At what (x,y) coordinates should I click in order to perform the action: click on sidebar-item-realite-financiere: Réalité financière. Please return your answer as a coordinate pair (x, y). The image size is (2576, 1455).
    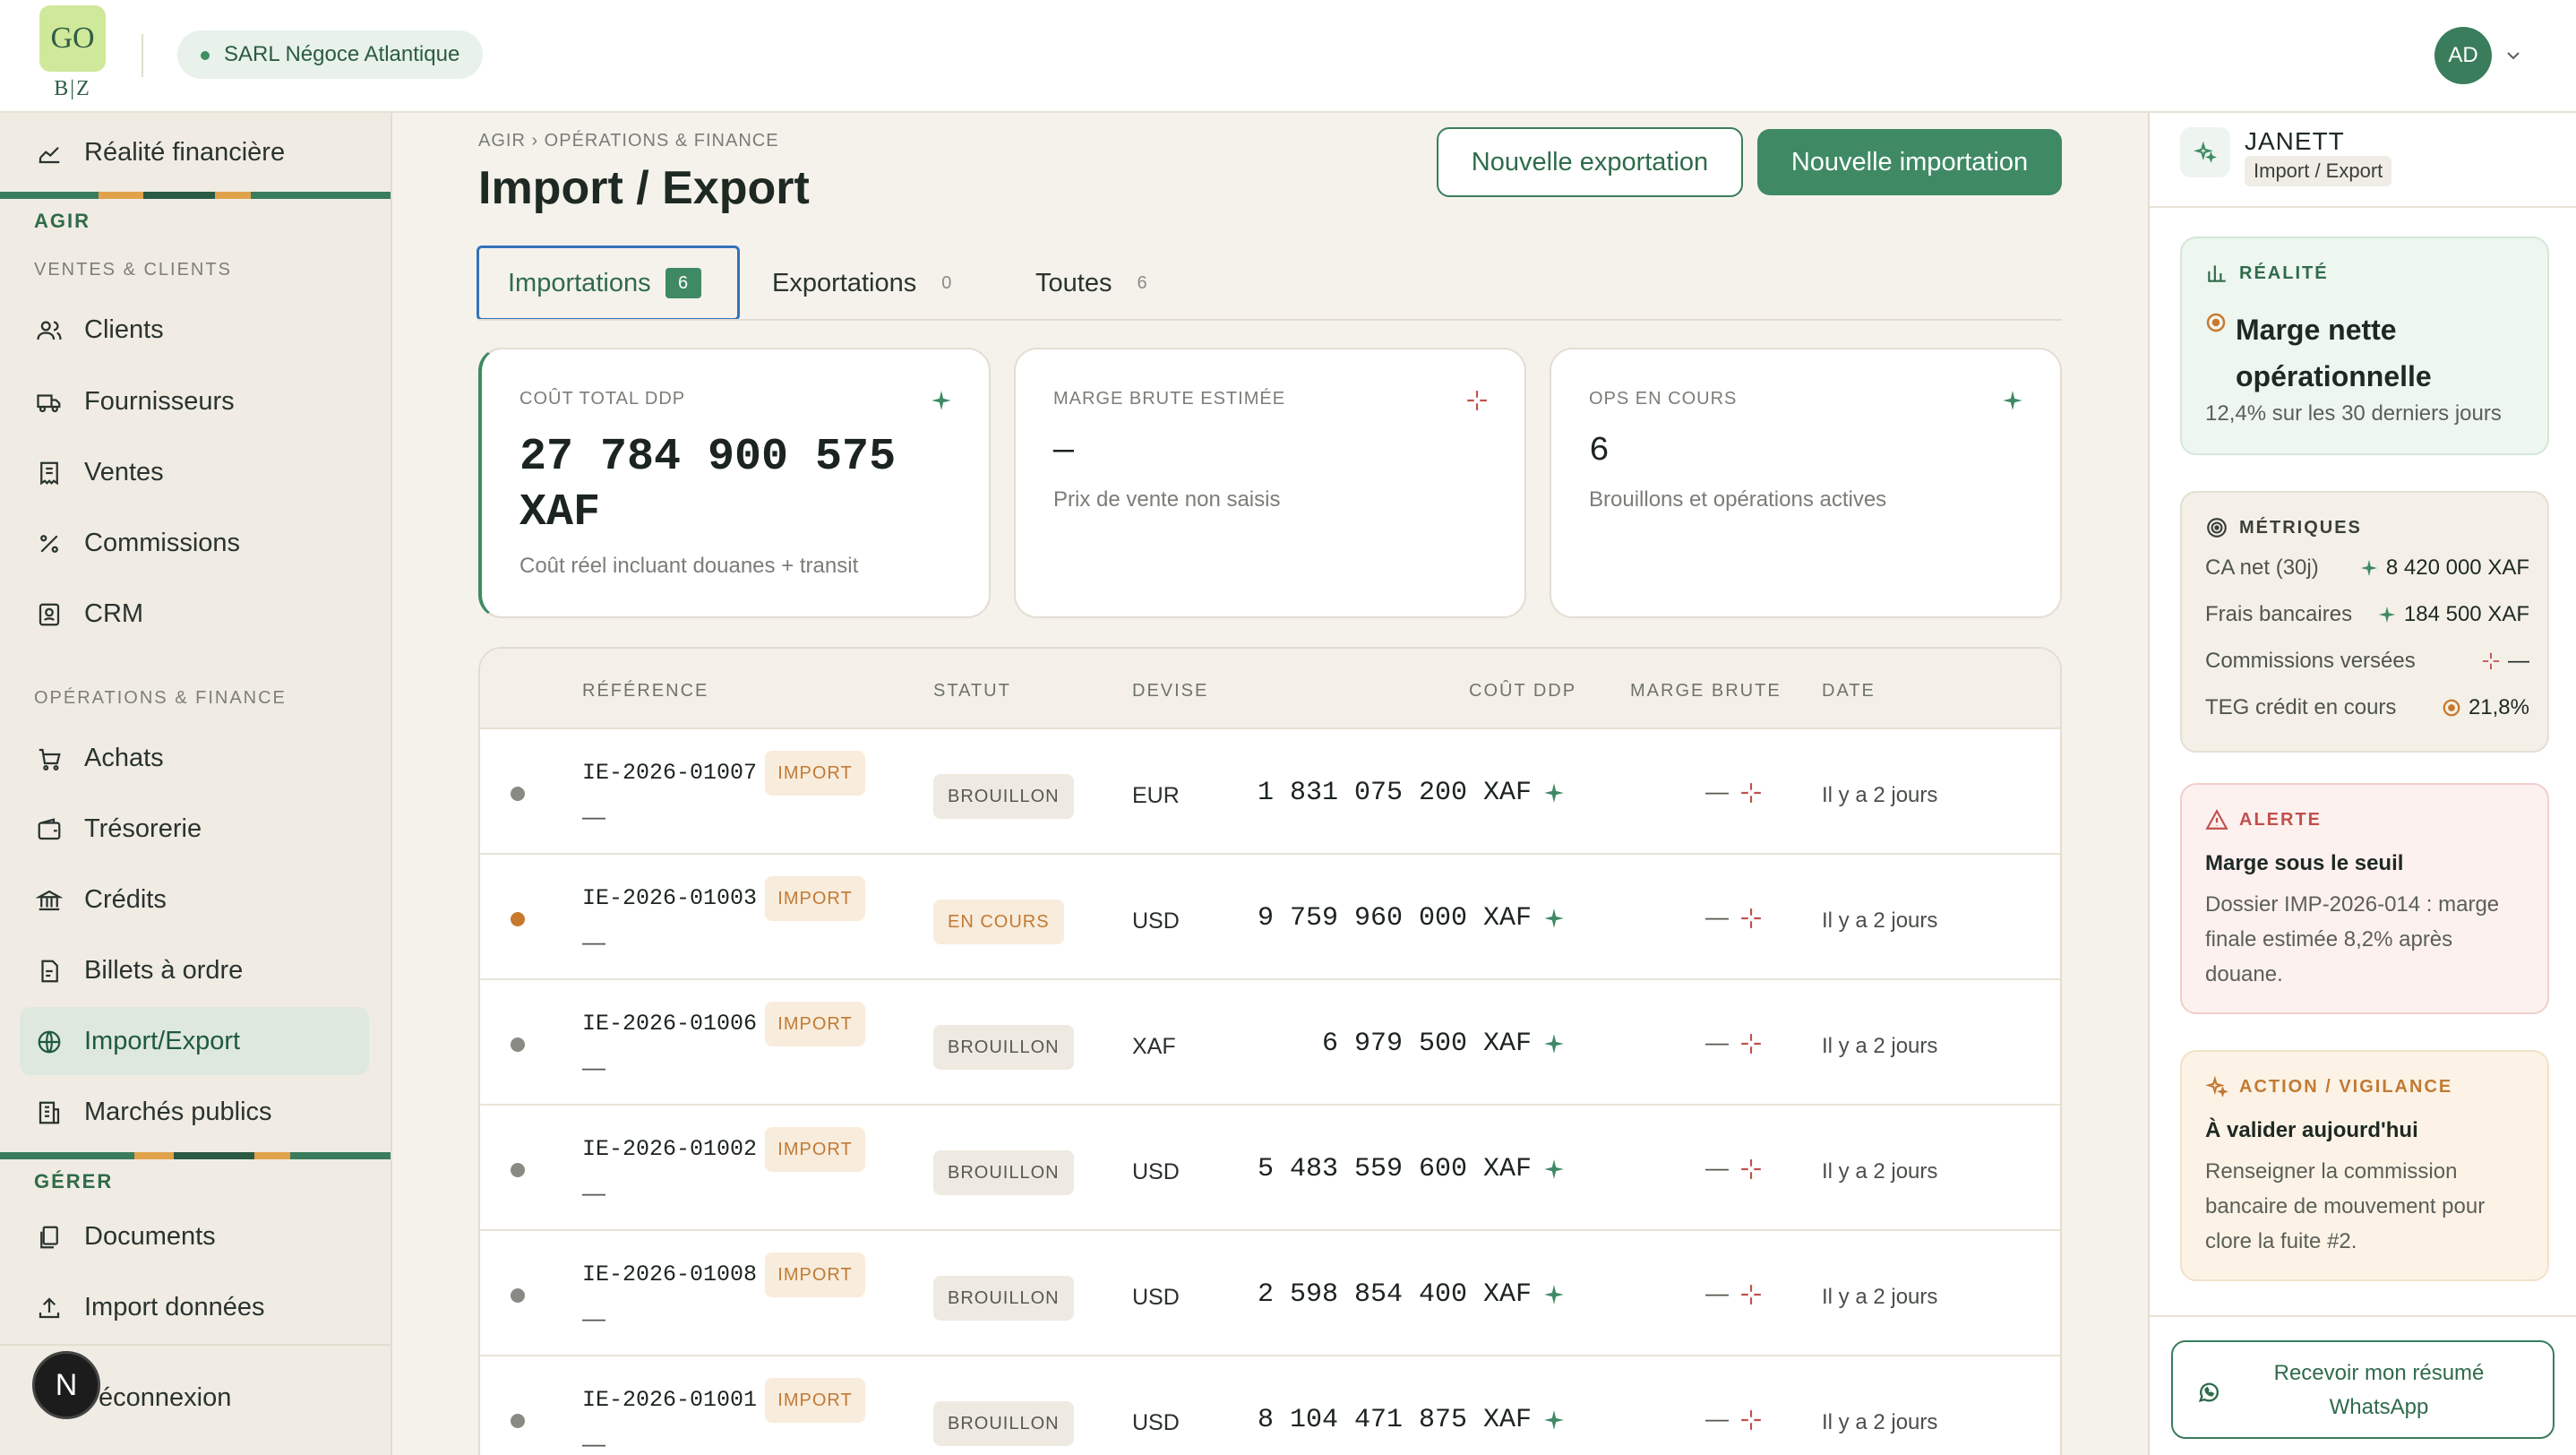
    Looking at the image, I should click on (194, 152).